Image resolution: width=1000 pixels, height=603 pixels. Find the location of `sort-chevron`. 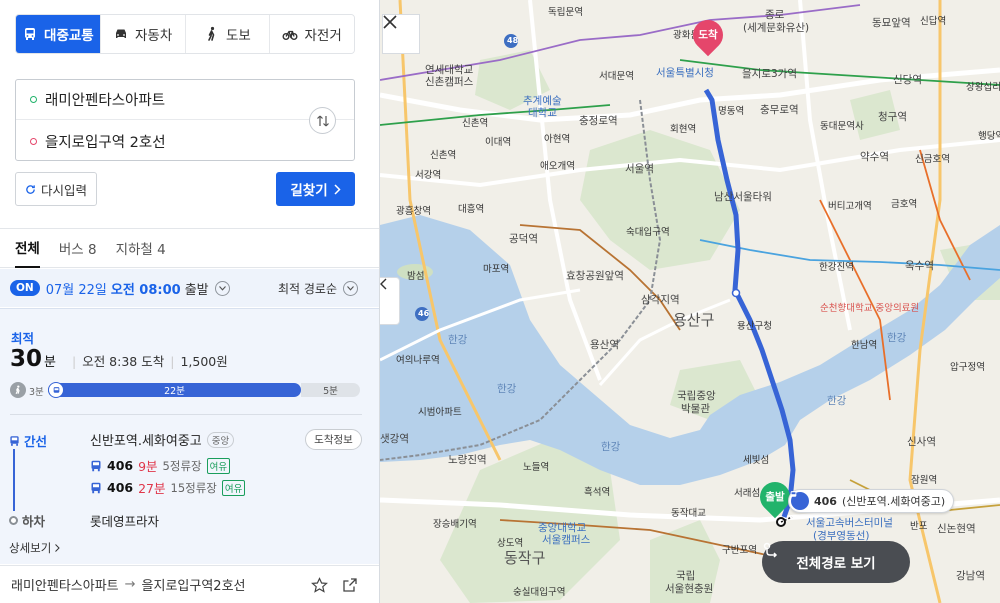

sort-chevron is located at coordinates (350, 288).